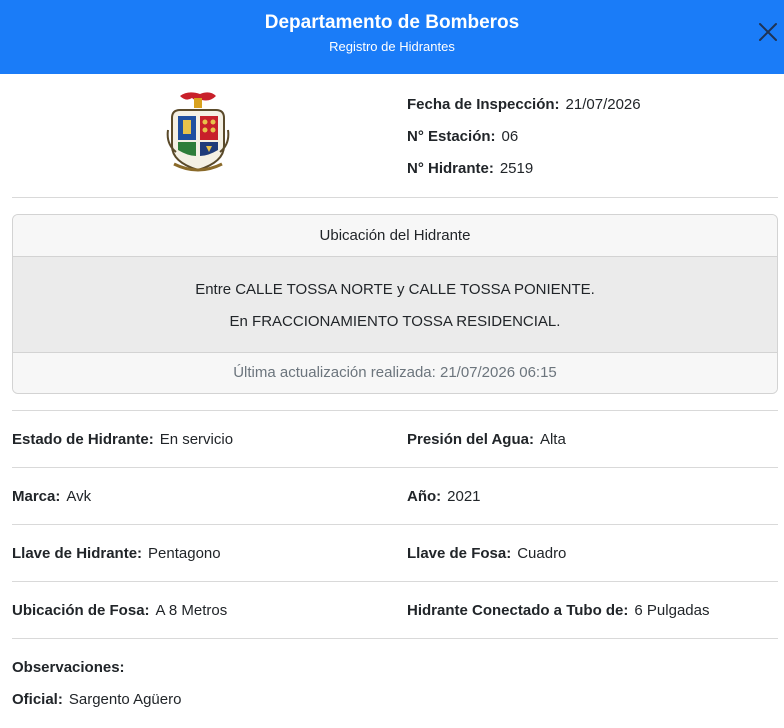  Describe the element at coordinates (68, 667) in the screenshot. I see `observations-label: Observaciones:` at that location.